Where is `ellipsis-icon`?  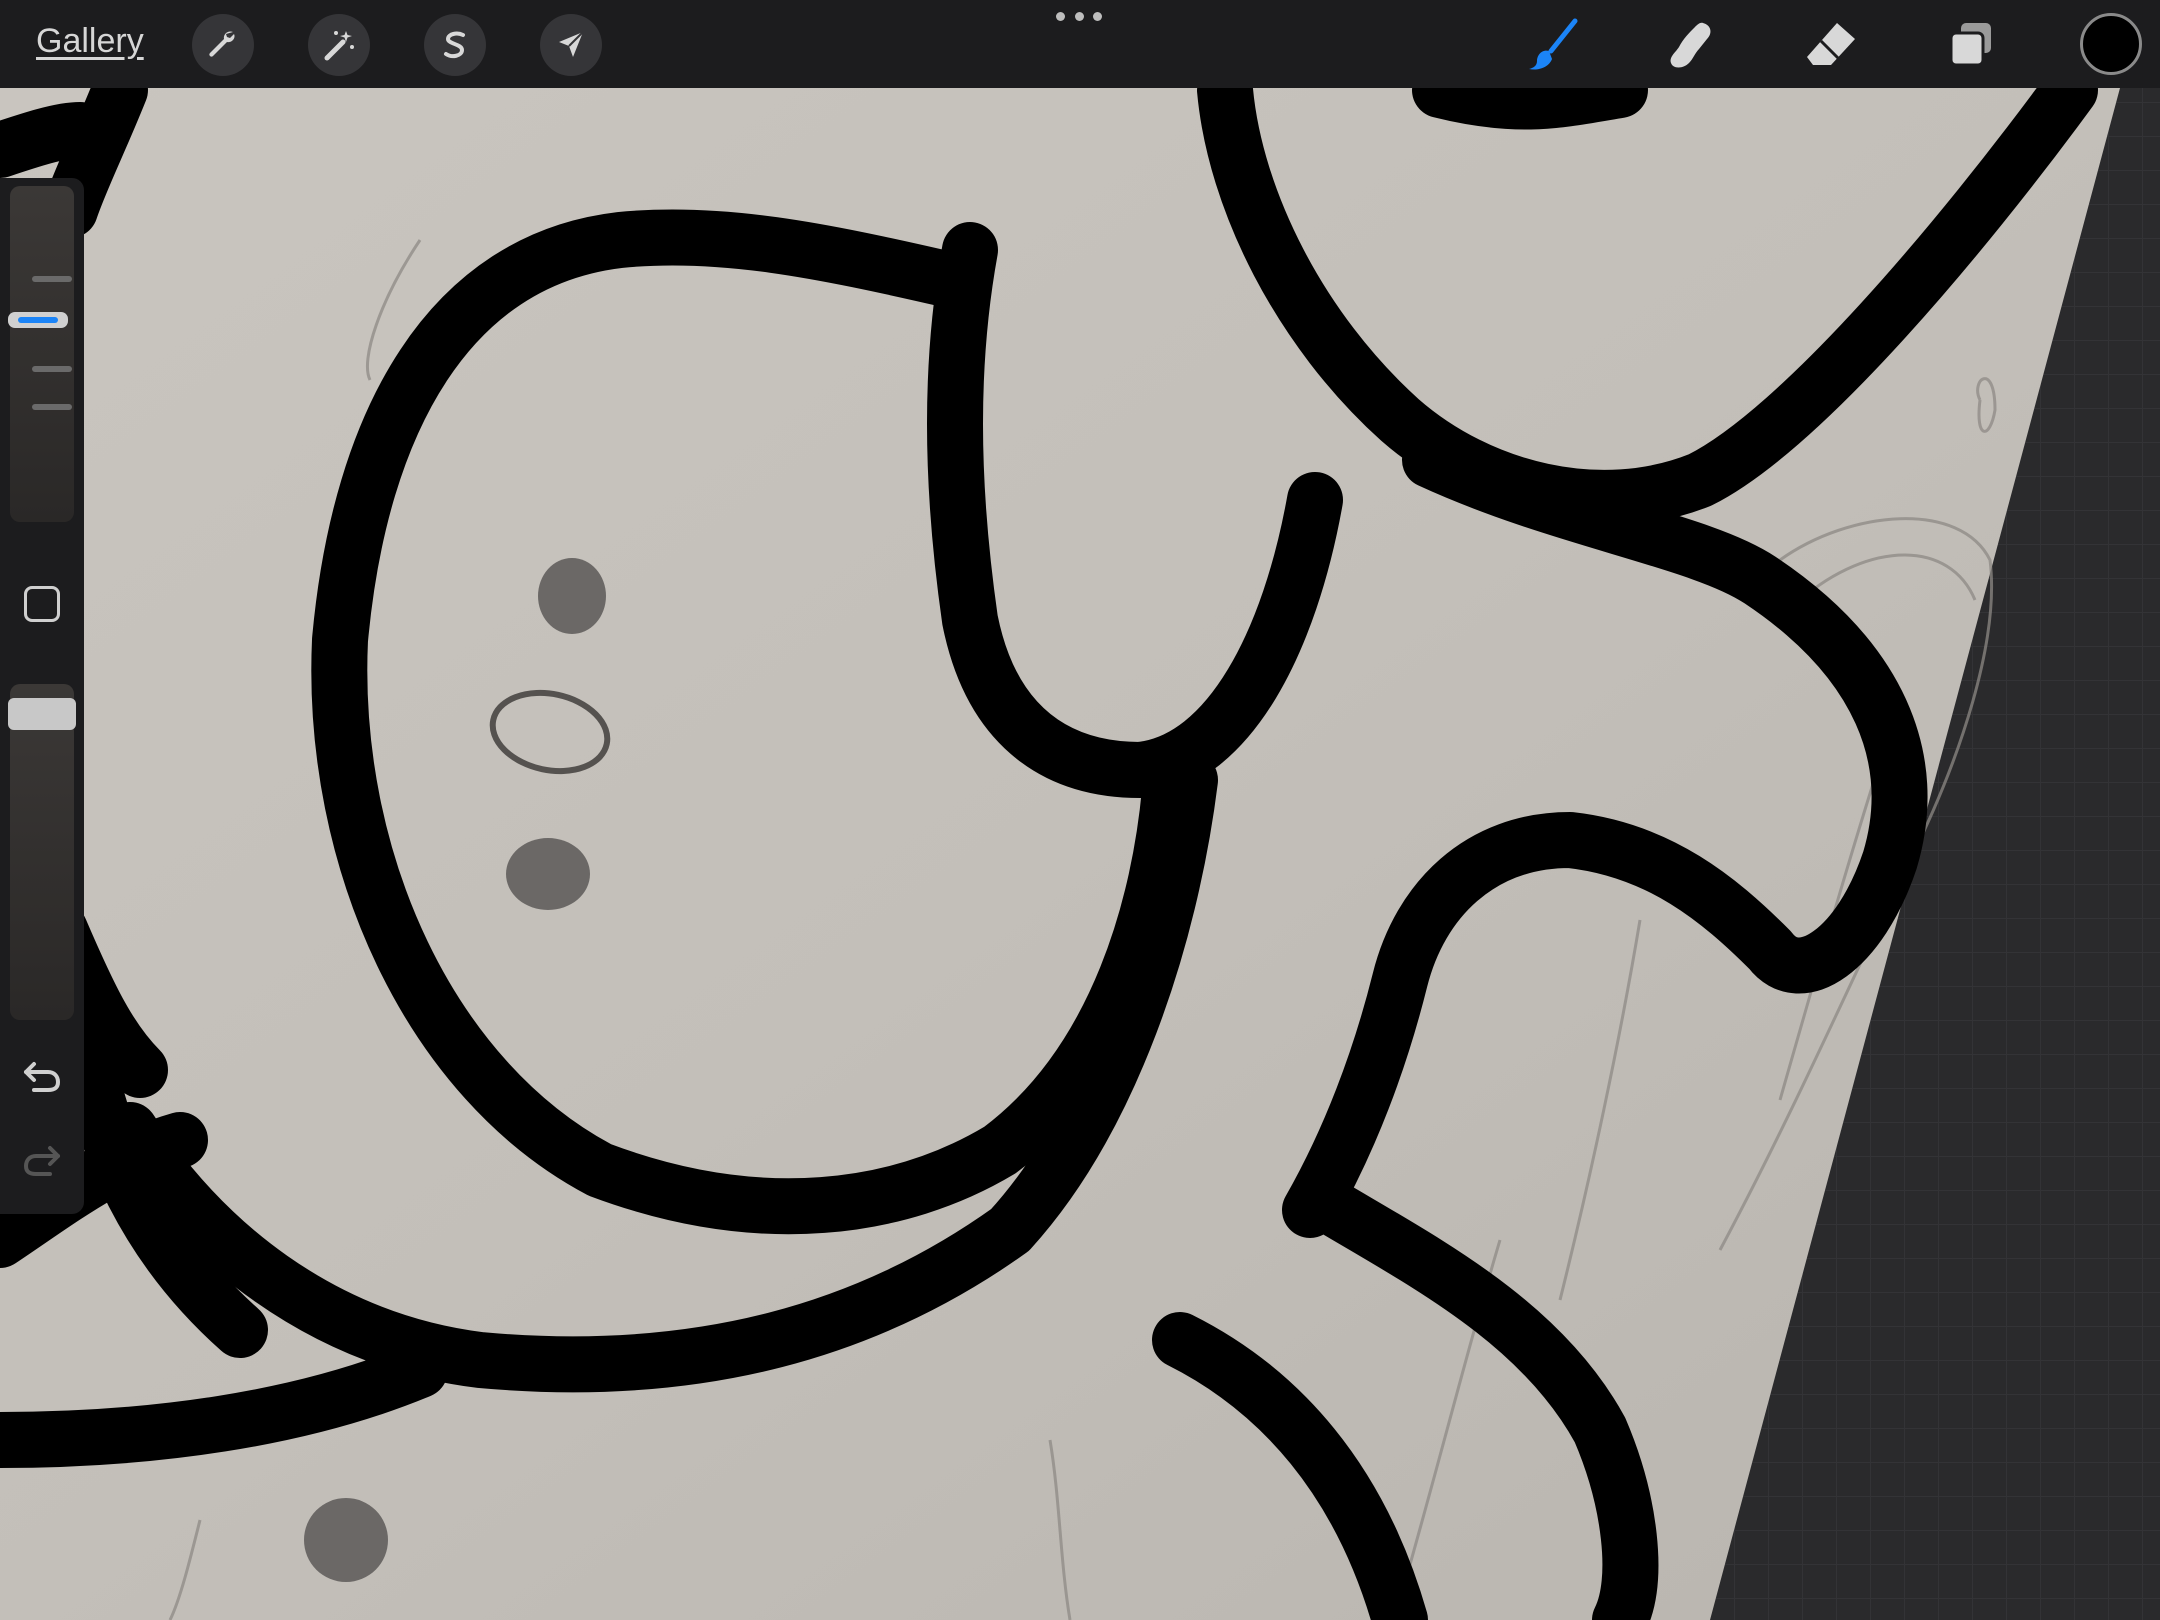 ellipsis-icon is located at coordinates (1060, 16).